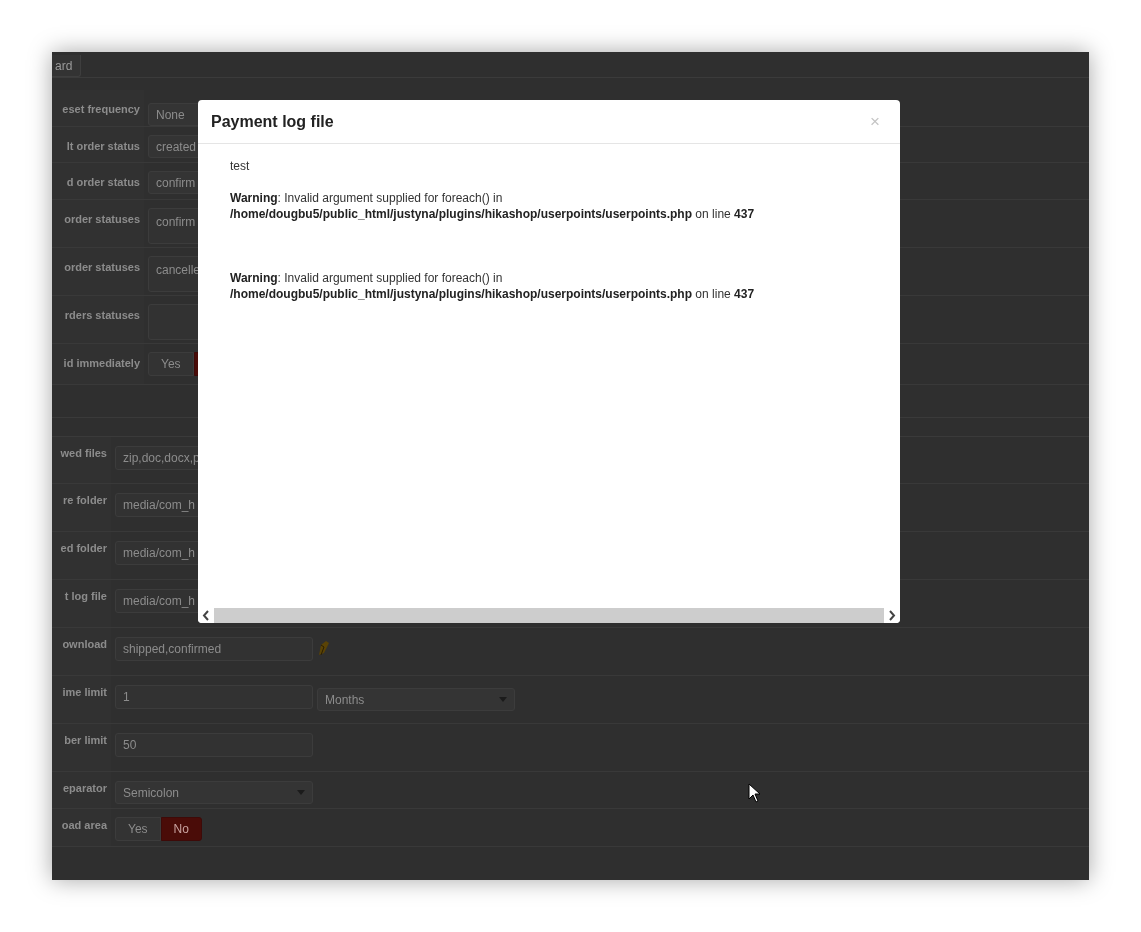 The image size is (1141, 932). Describe the element at coordinates (84, 645) in the screenshot. I see `field-label: ownload` at that location.